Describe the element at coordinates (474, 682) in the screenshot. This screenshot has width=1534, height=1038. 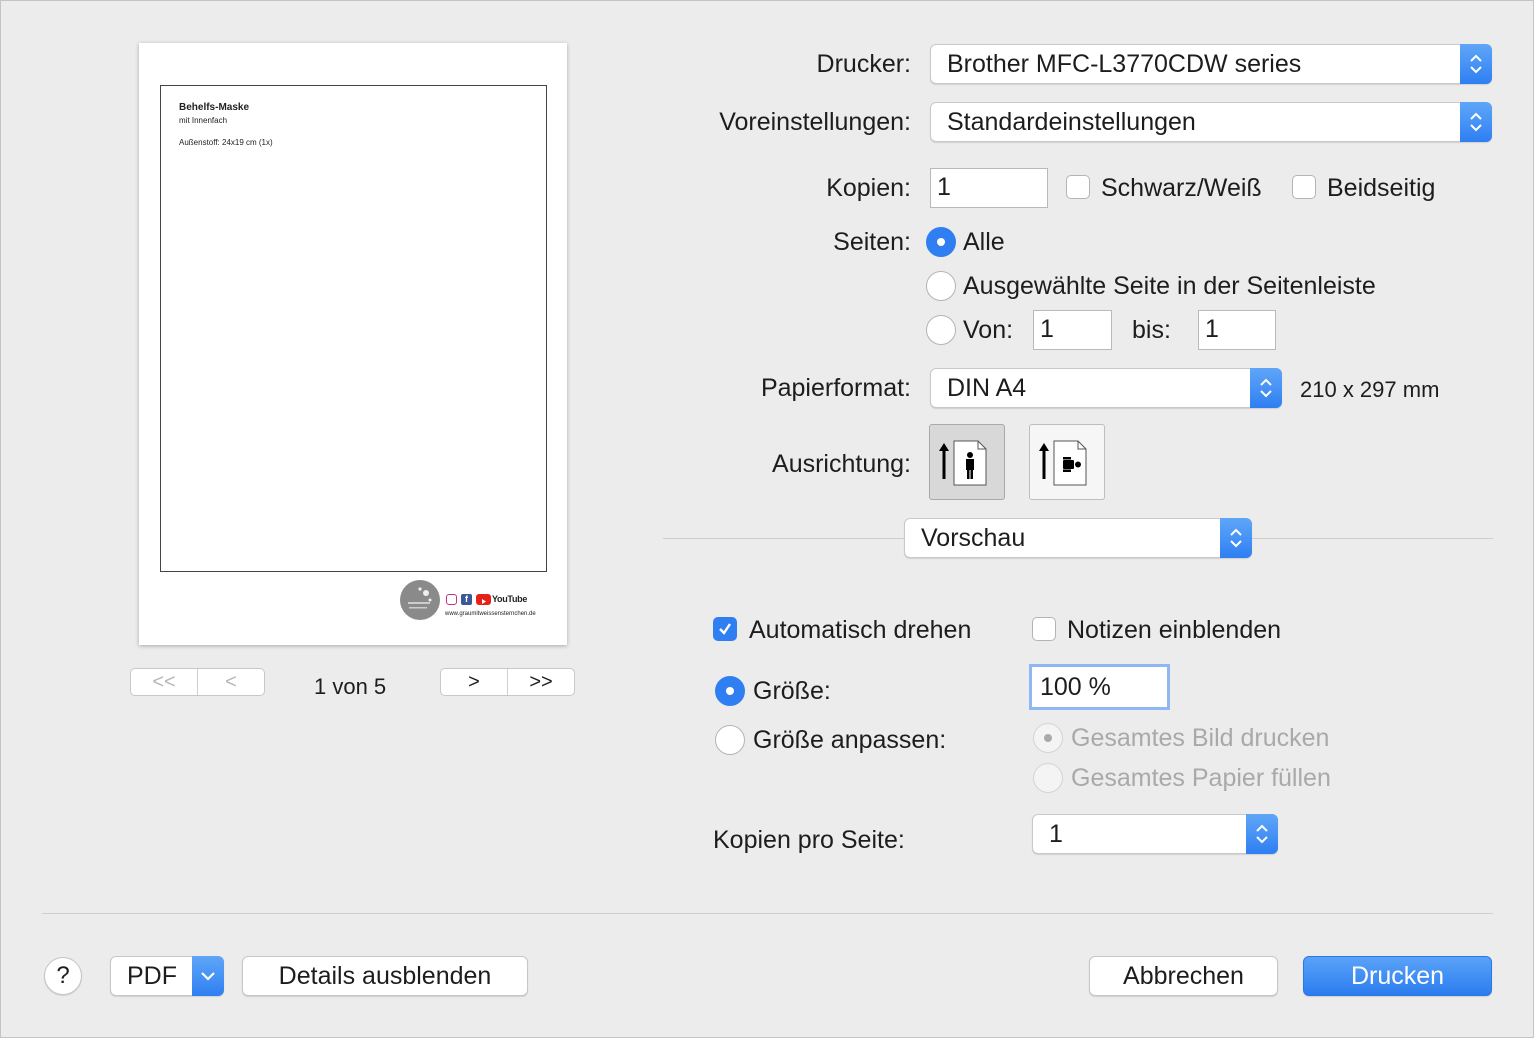
I see `next-page-button: >` at that location.